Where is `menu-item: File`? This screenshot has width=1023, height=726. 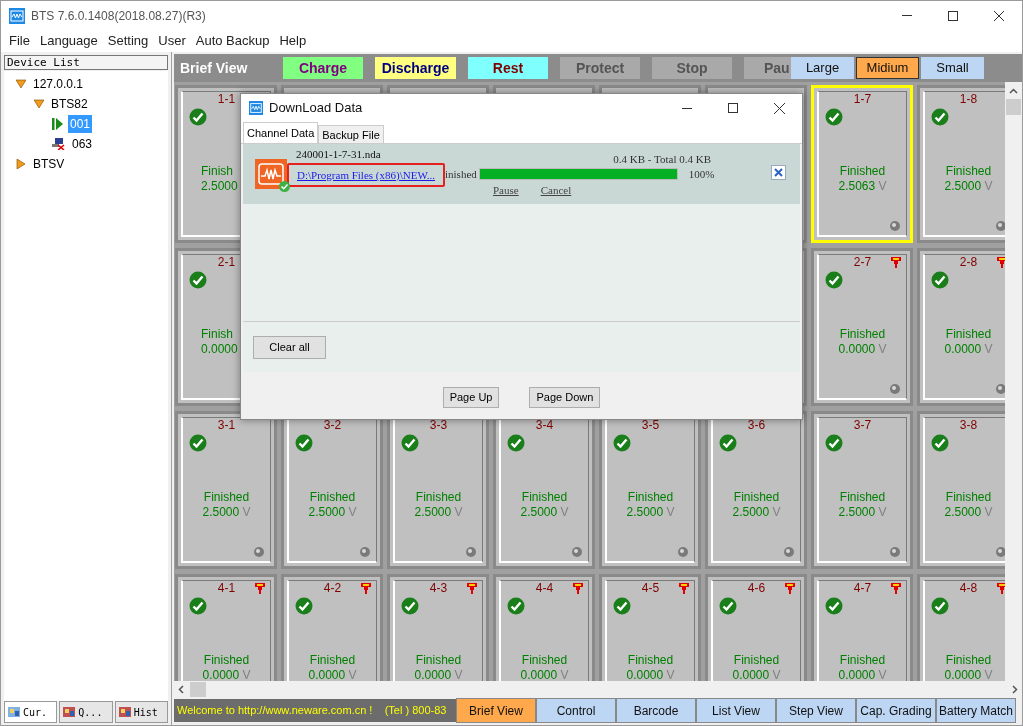
menu-item: File is located at coordinates (19, 41).